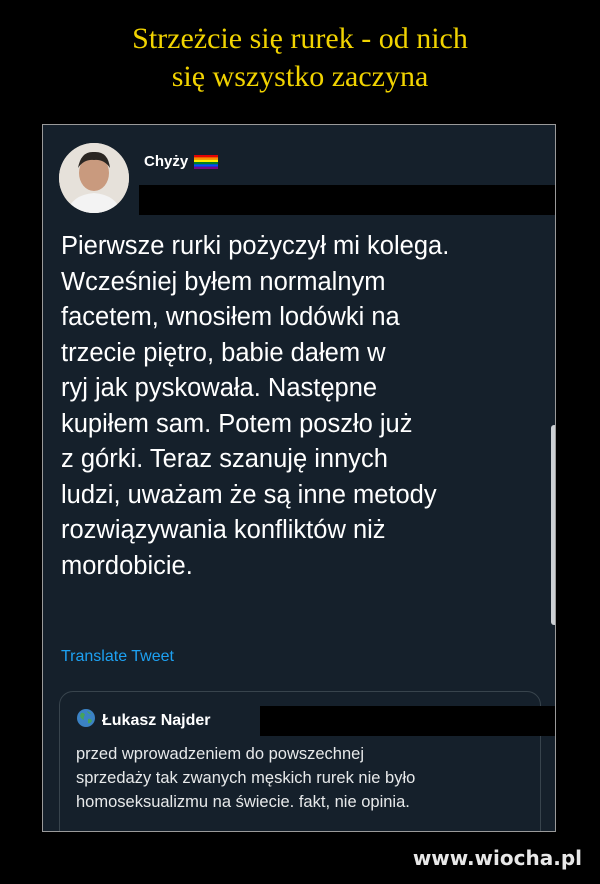 This screenshot has height=884, width=600. Describe the element at coordinates (300, 76) in the screenshot. I see `title-line-2: się wszystko zaczyna` at that location.